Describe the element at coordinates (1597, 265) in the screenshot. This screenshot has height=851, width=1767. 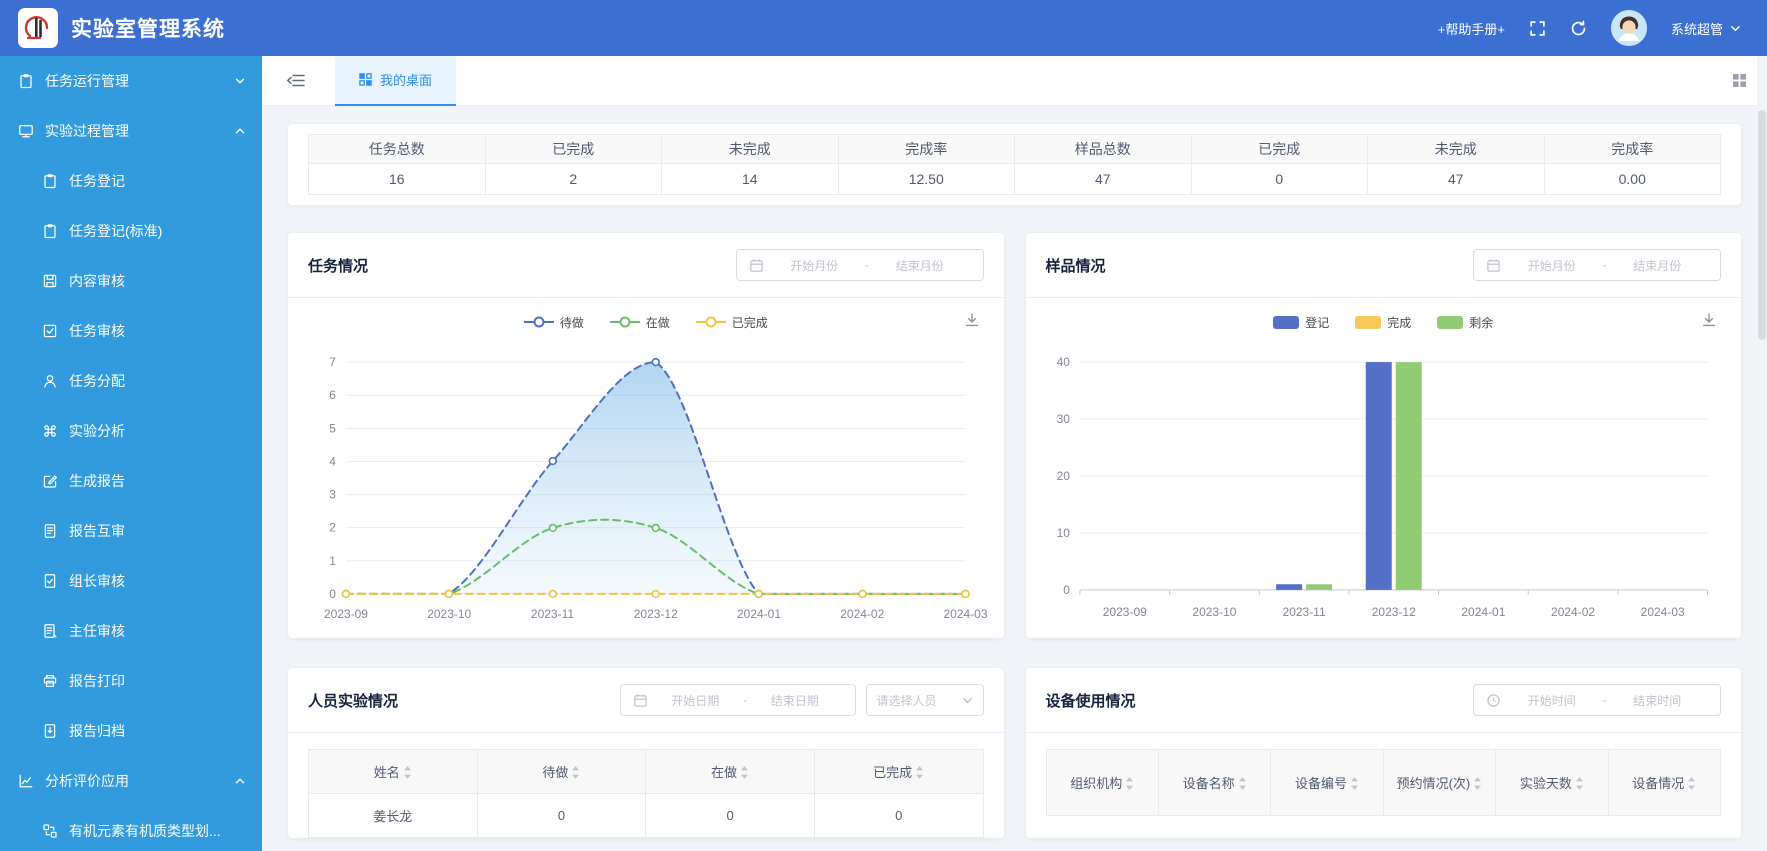
I see `sample-month-range-picker: 开始月份 - 结束月份` at that location.